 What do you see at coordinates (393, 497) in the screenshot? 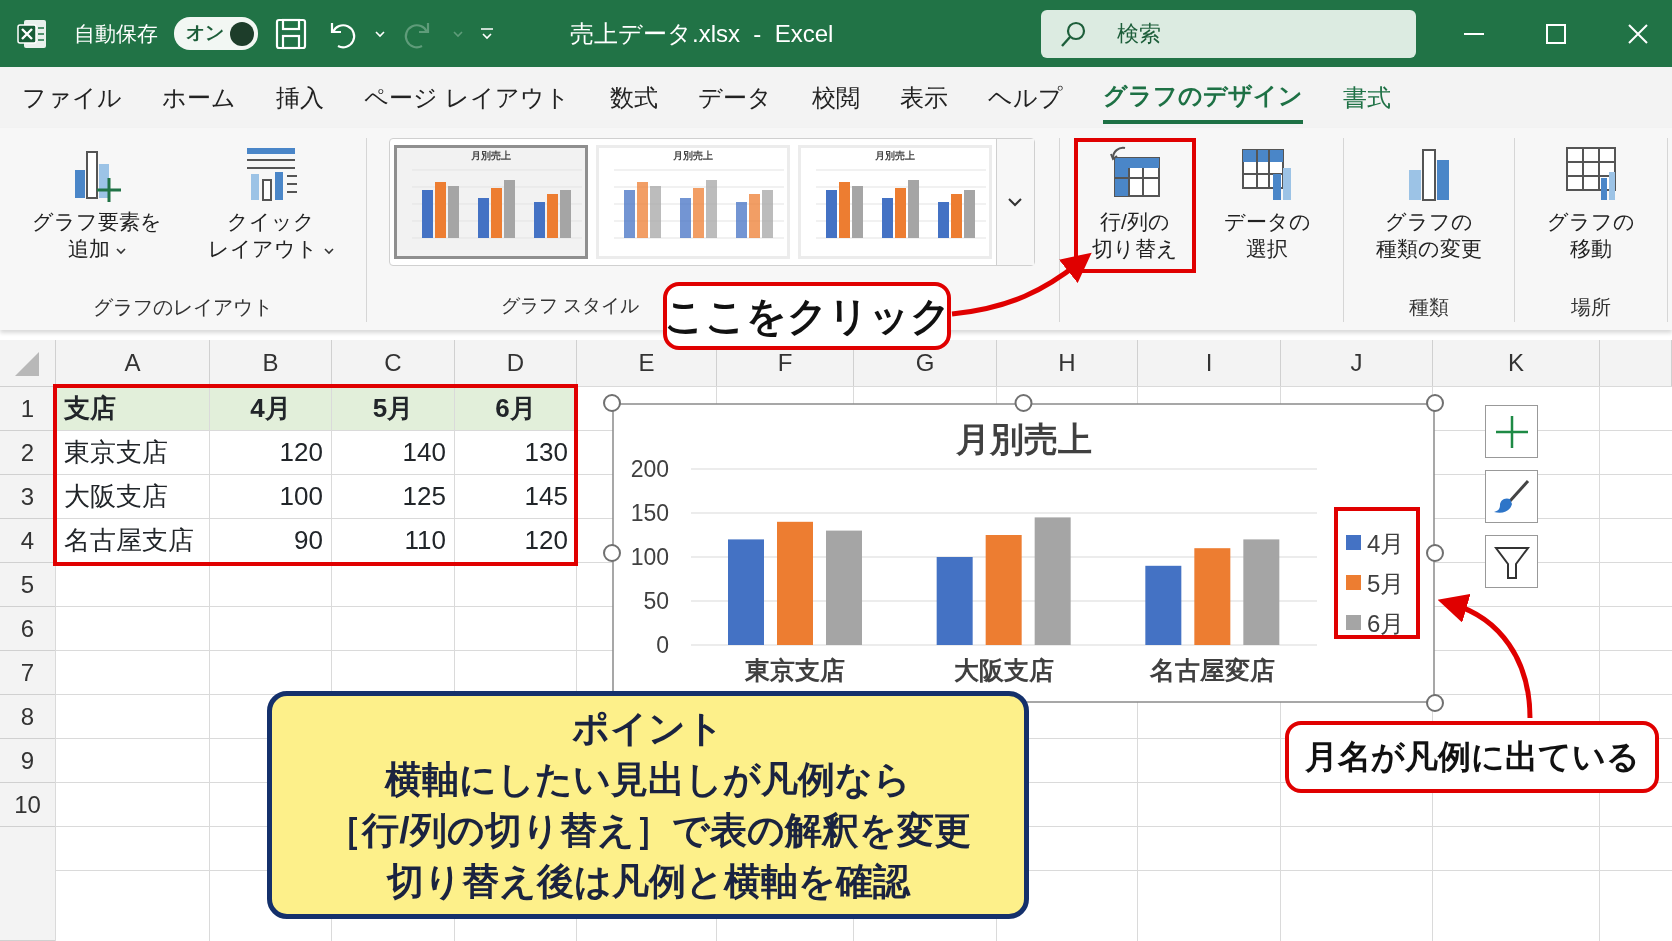
I see `table-cell: 125` at bounding box center [393, 497].